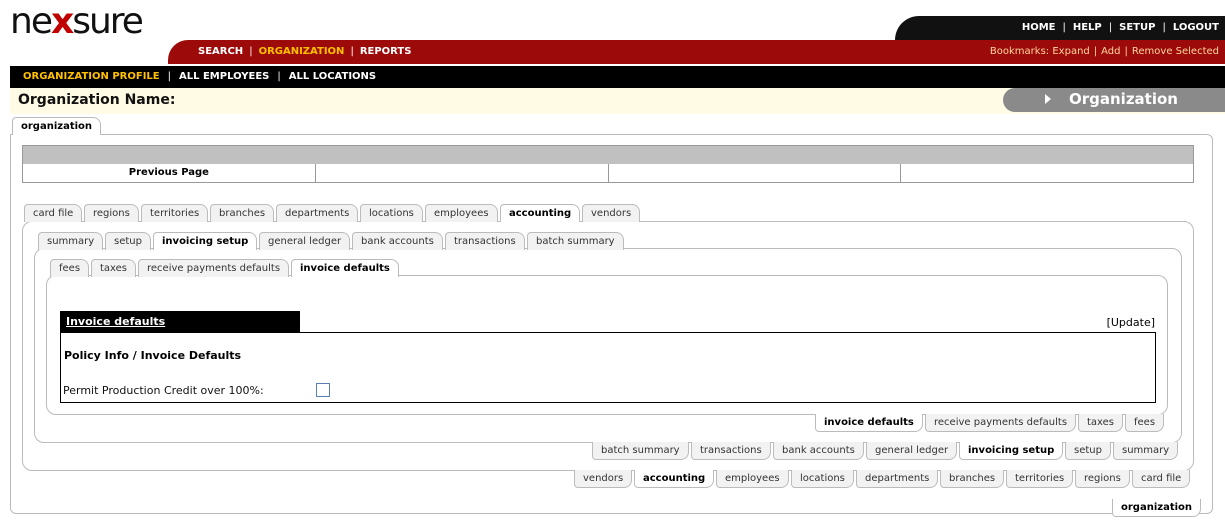  What do you see at coordinates (62, 21) in the screenshot?
I see `logo-x: x` at bounding box center [62, 21].